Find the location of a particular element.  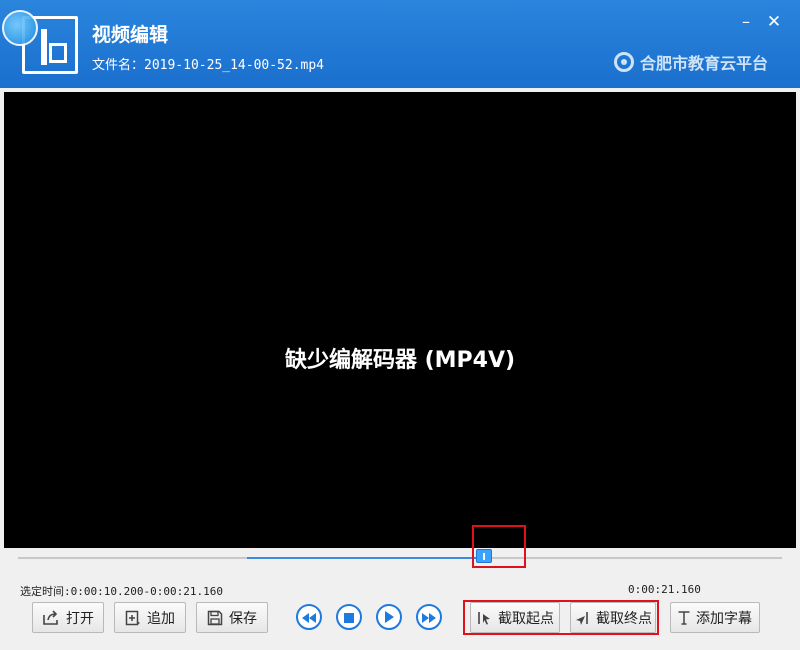

timeline-selection is located at coordinates (366, 558).